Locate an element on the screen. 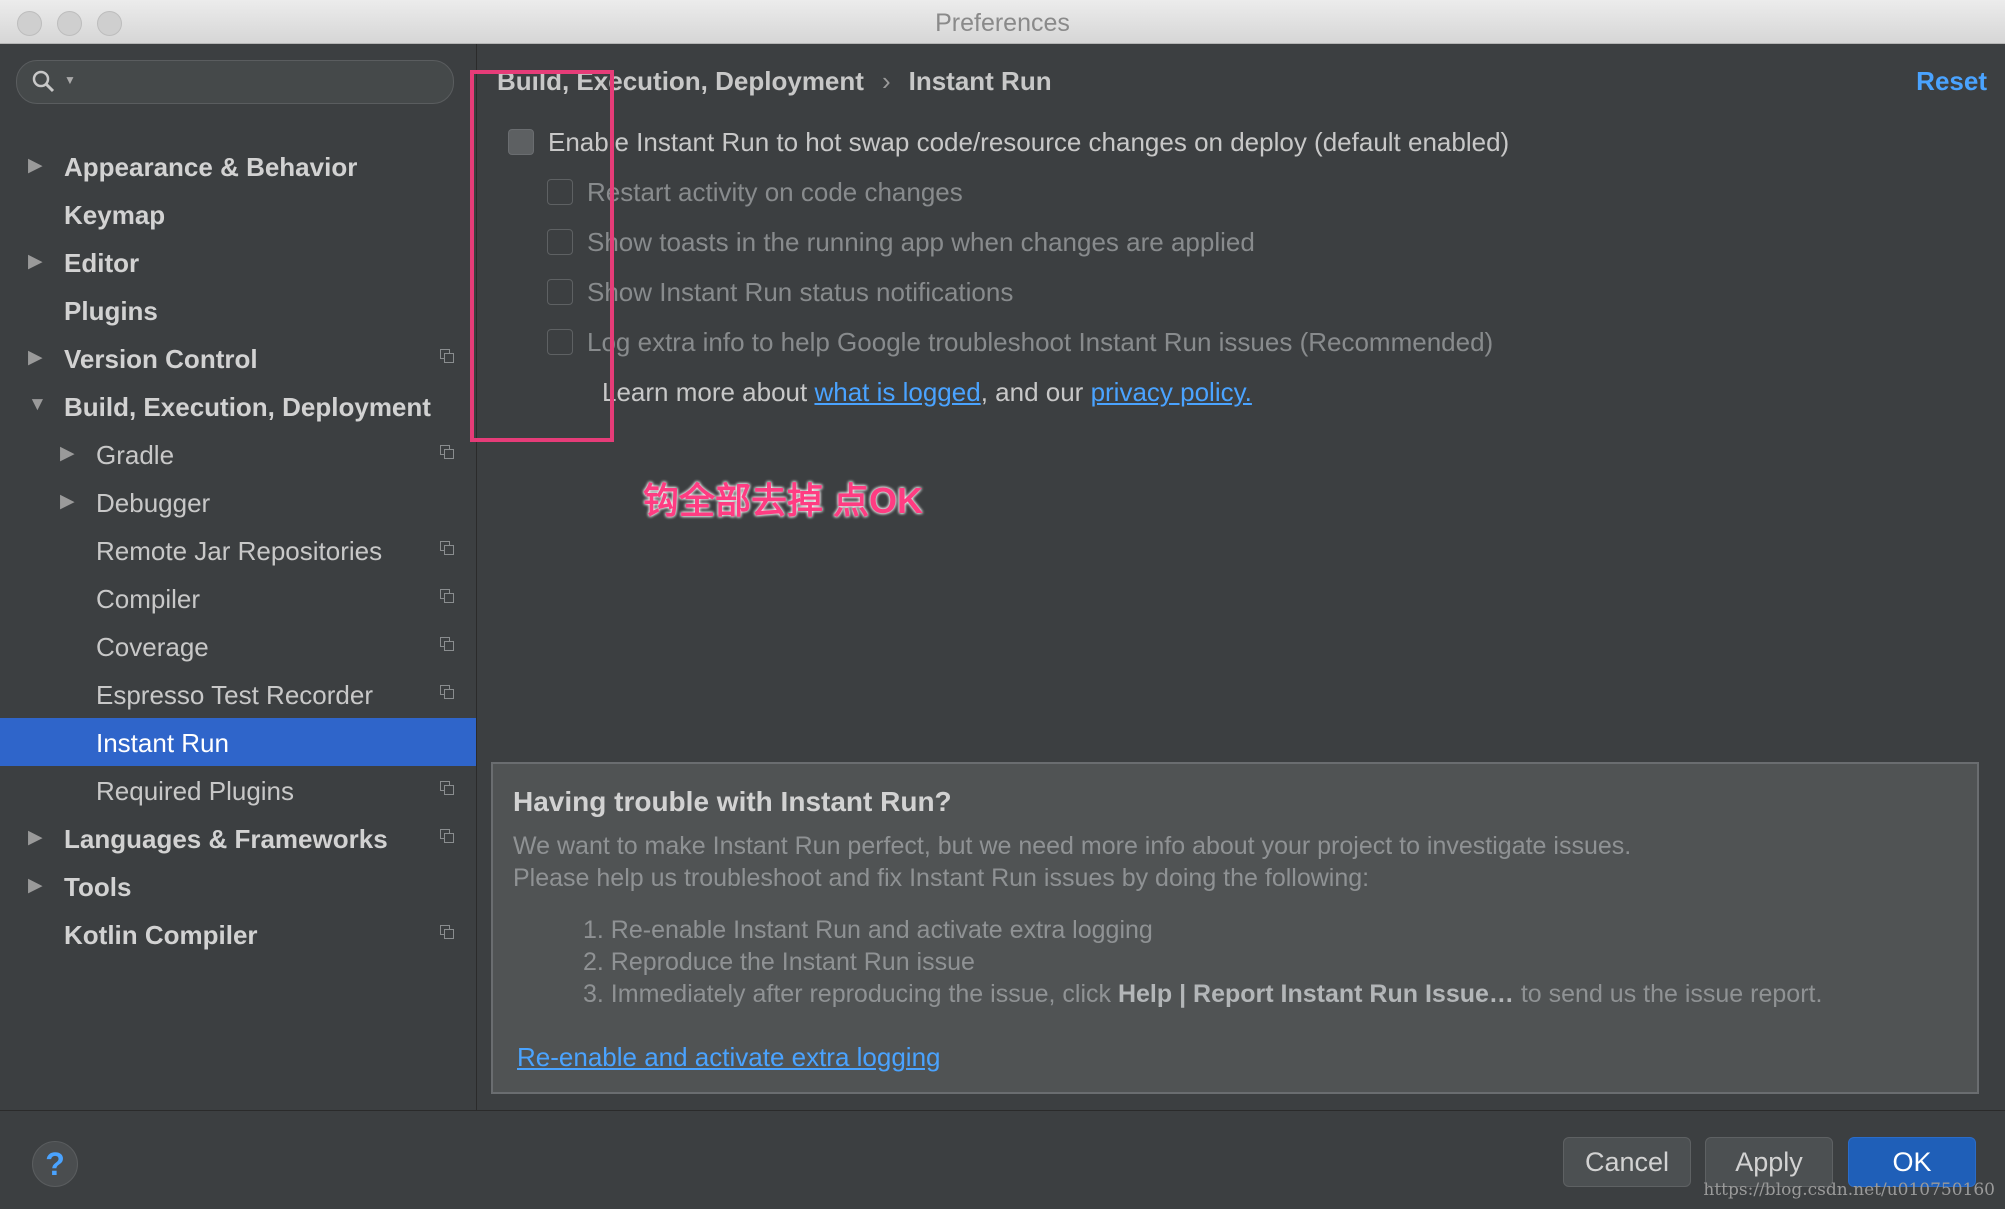 This screenshot has width=2005, height=1209. sidebar-item-plugins: Plugins is located at coordinates (238, 310).